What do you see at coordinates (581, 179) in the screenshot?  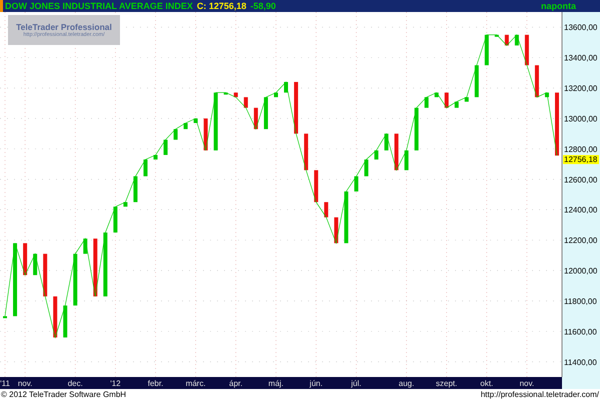 I see `price-label: 12600,00` at bounding box center [581, 179].